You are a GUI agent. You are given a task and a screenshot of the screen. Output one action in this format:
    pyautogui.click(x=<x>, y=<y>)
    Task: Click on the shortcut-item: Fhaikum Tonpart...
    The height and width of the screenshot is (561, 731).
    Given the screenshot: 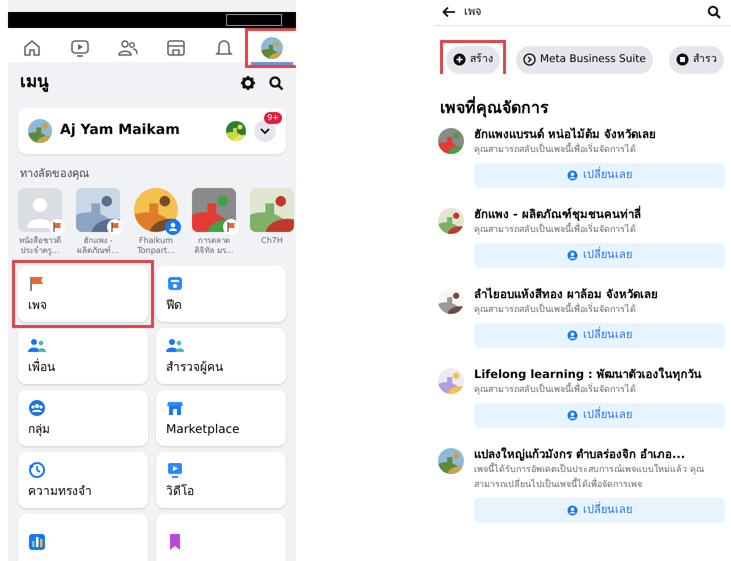 What is the action you would take?
    pyautogui.click(x=156, y=222)
    